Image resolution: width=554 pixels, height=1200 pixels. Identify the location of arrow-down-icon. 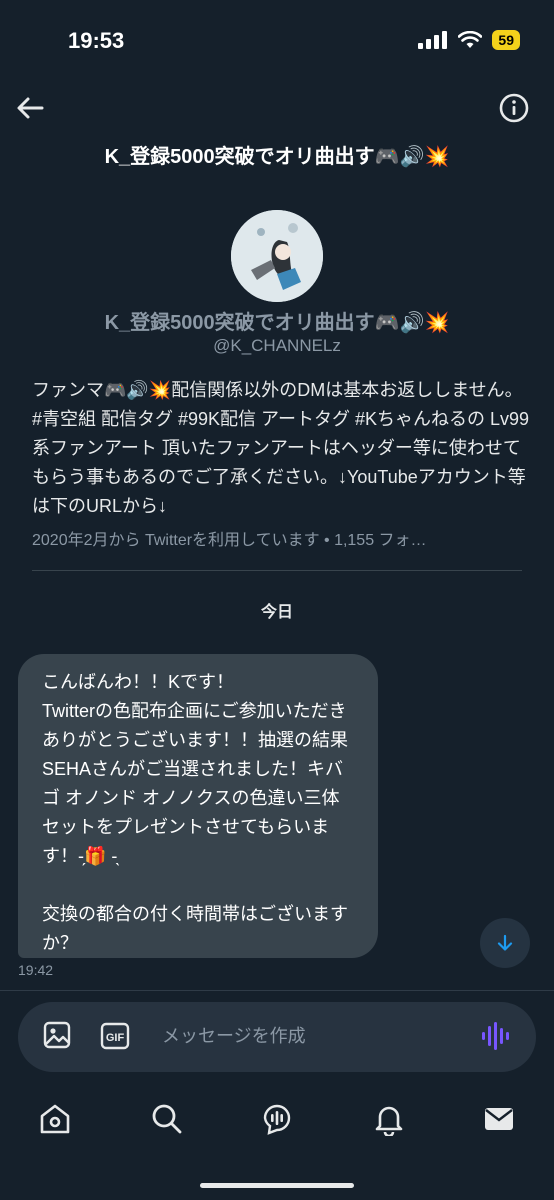
(505, 942).